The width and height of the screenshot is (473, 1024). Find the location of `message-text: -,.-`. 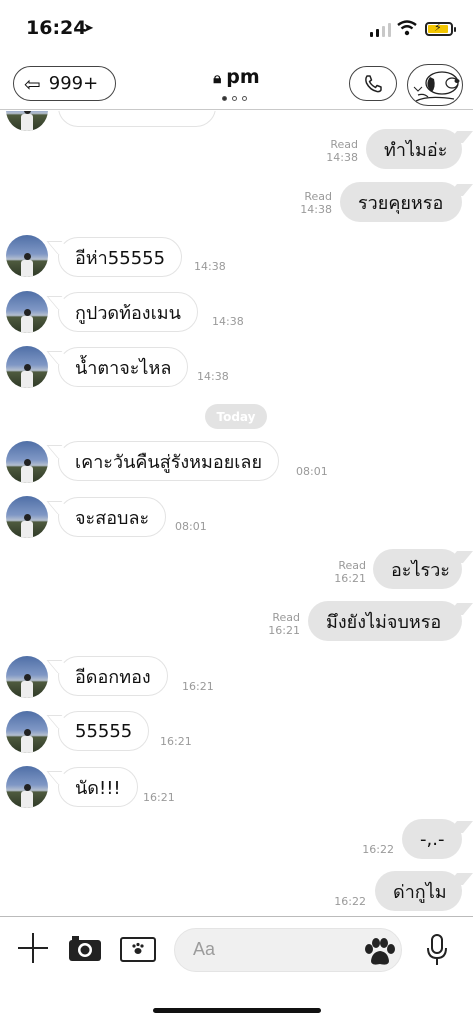

message-text: -,.- is located at coordinates (432, 839).